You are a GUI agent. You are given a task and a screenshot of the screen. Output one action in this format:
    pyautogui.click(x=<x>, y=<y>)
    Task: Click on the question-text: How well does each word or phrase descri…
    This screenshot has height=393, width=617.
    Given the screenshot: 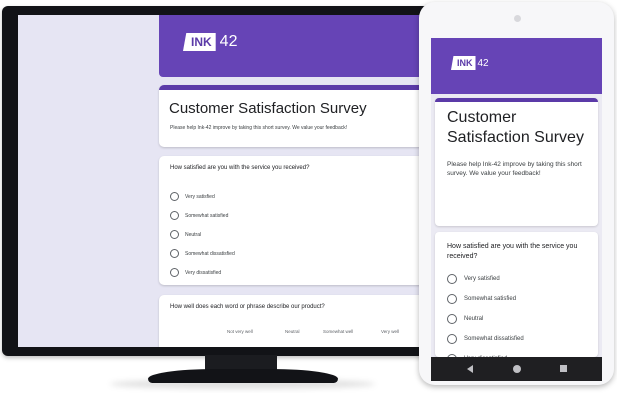 What is the action you would take?
    pyautogui.click(x=247, y=307)
    